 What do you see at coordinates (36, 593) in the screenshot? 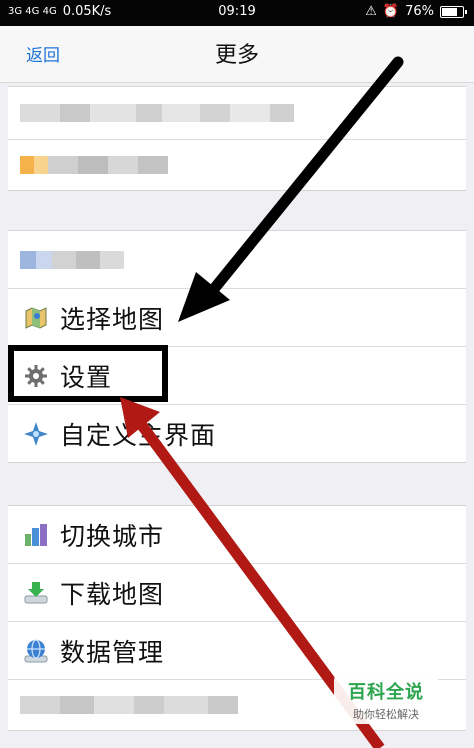
I see `download-icon` at bounding box center [36, 593].